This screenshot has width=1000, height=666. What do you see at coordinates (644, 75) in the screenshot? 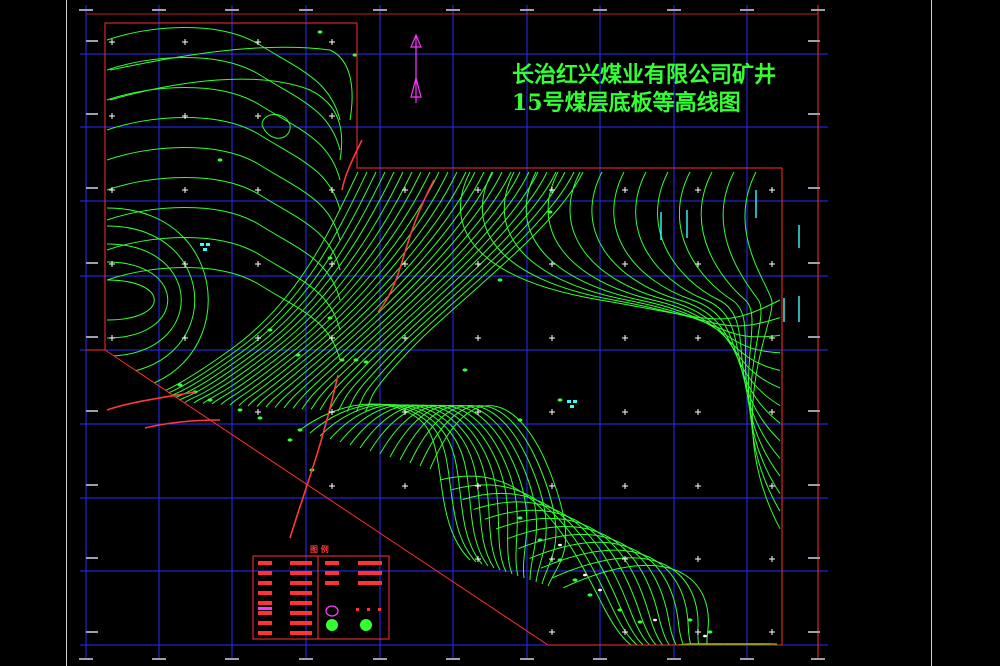
I see `map-title-line1: 长治红兴煤业有限公司矿井` at bounding box center [644, 75].